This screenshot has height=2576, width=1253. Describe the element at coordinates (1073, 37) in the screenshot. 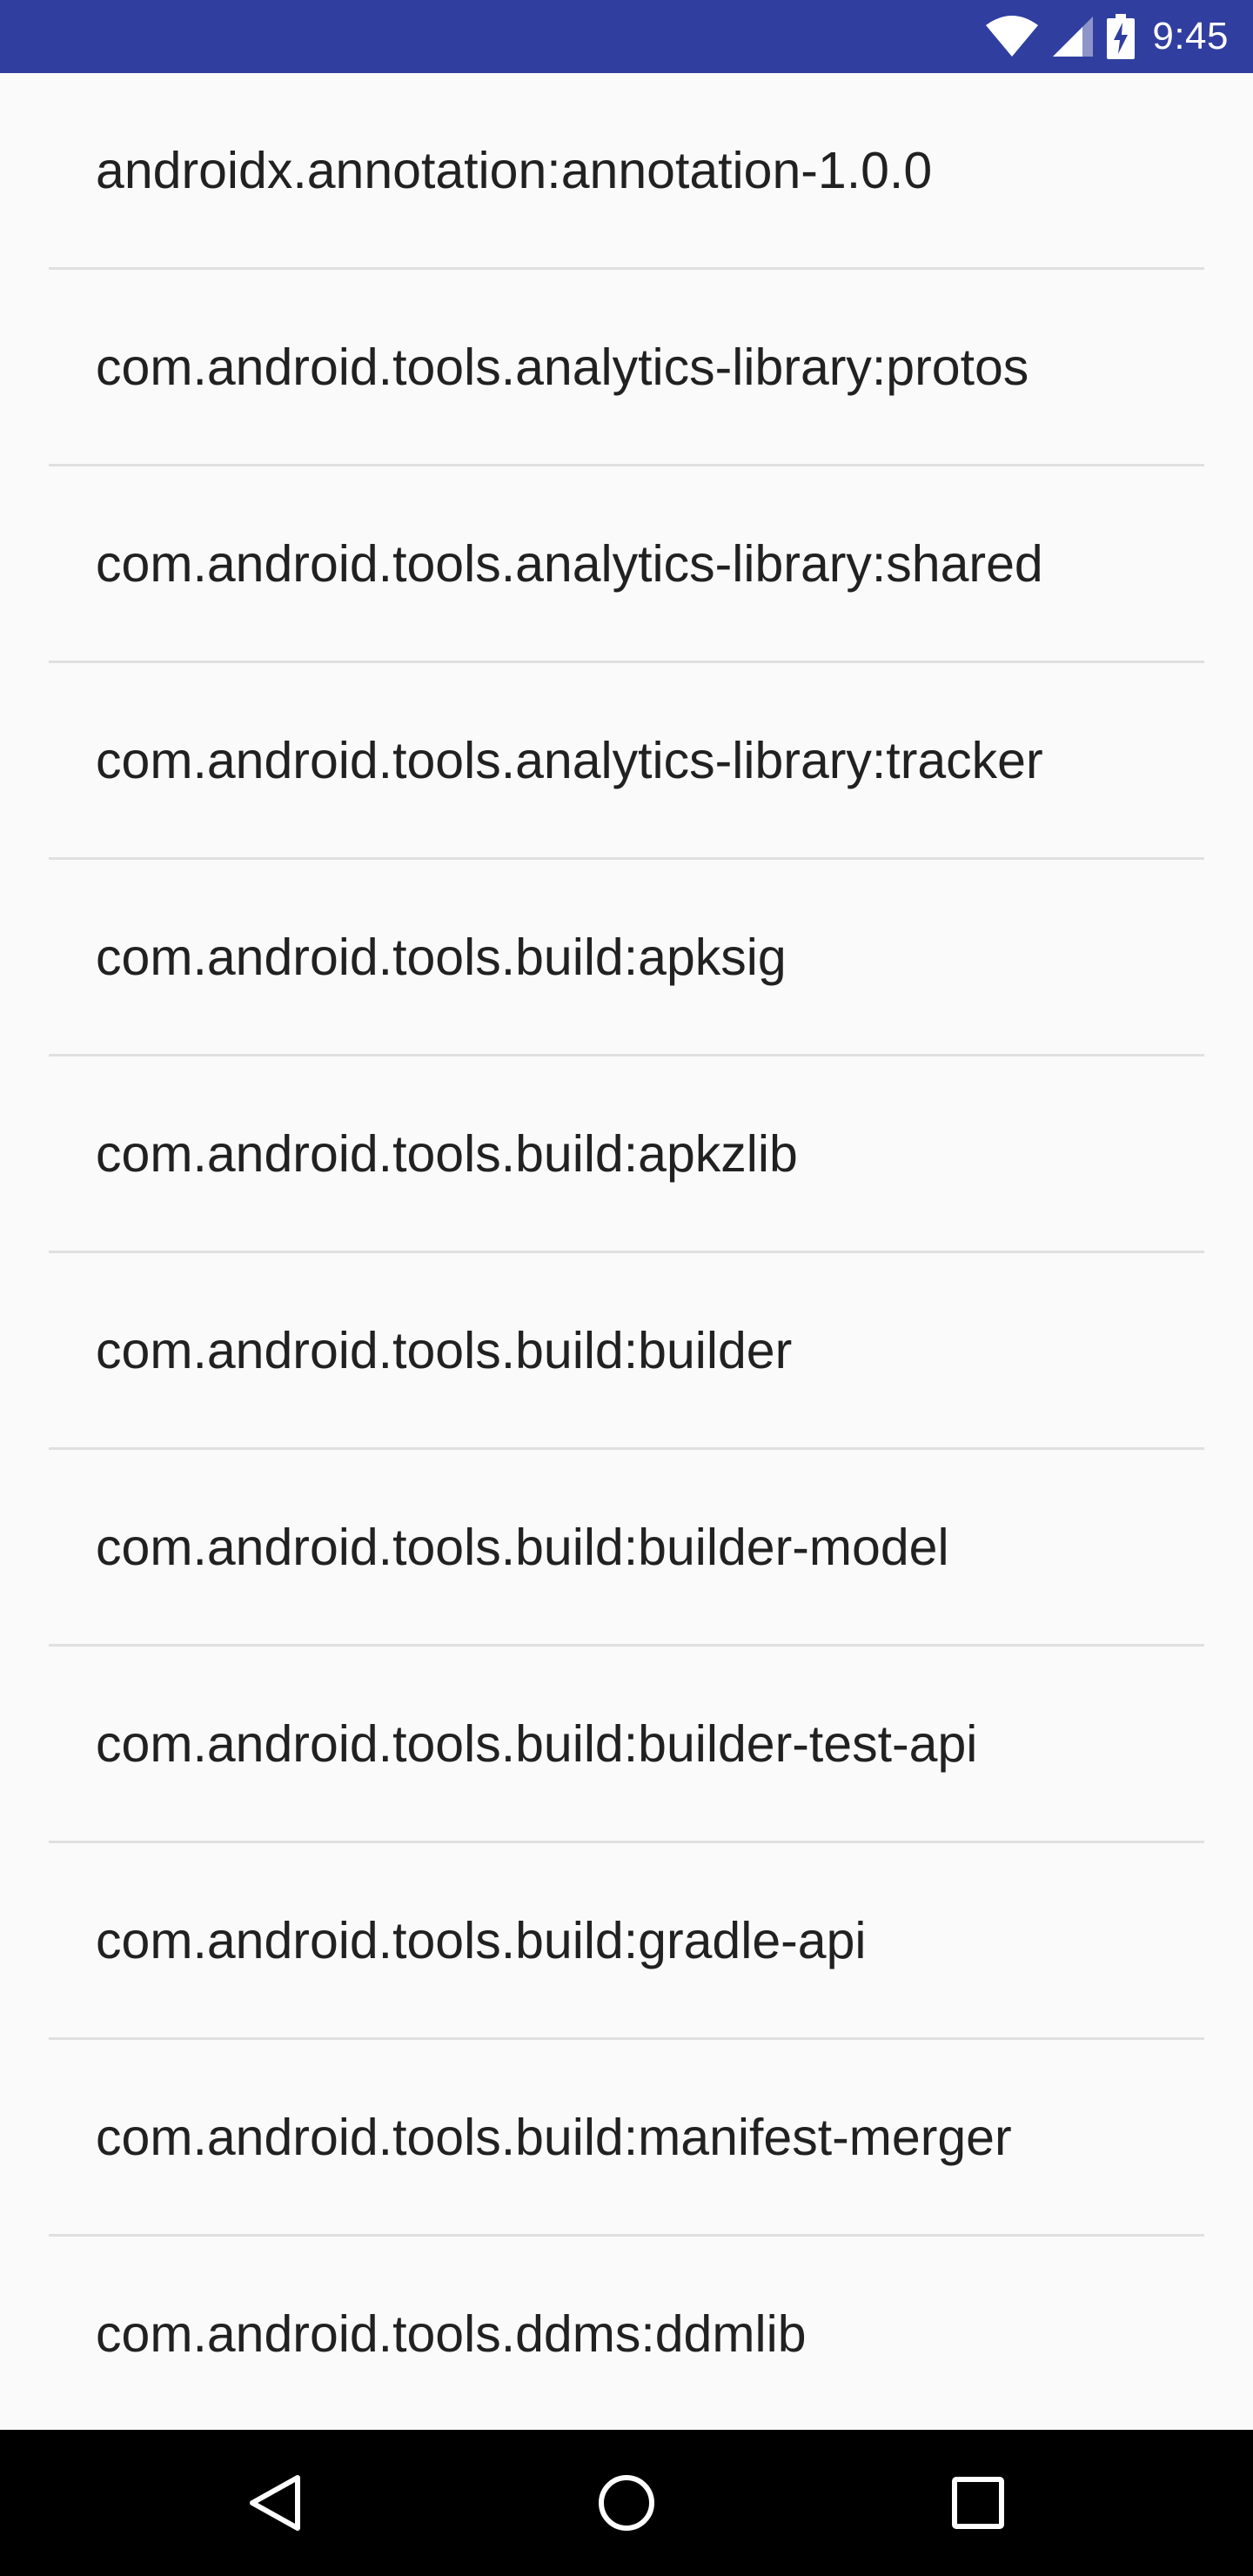

I see `cell-signal-icon` at that location.